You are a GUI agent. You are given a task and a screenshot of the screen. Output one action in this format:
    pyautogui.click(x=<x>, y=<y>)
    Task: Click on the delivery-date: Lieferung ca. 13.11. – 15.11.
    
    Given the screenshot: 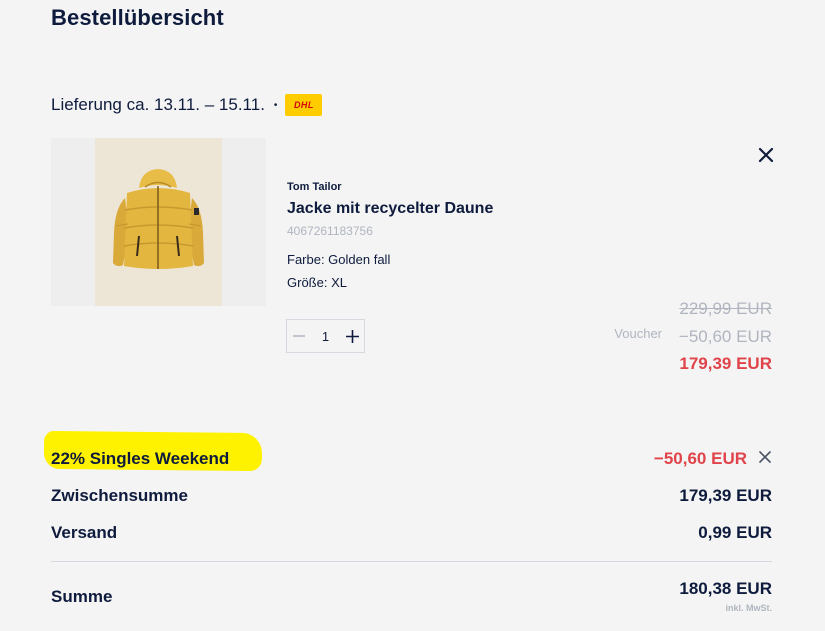 What is the action you would take?
    pyautogui.click(x=158, y=104)
    